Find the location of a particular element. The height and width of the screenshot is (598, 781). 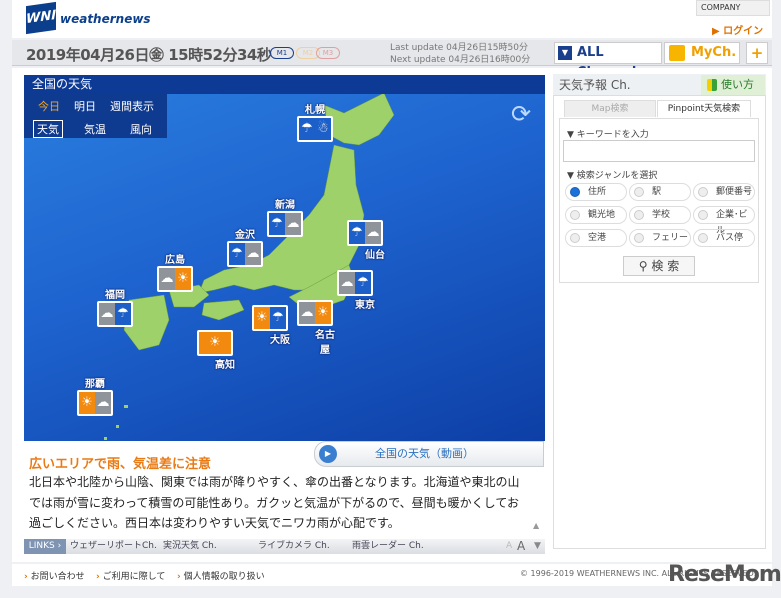

city-name: 那覇 is located at coordinates (95, 384).